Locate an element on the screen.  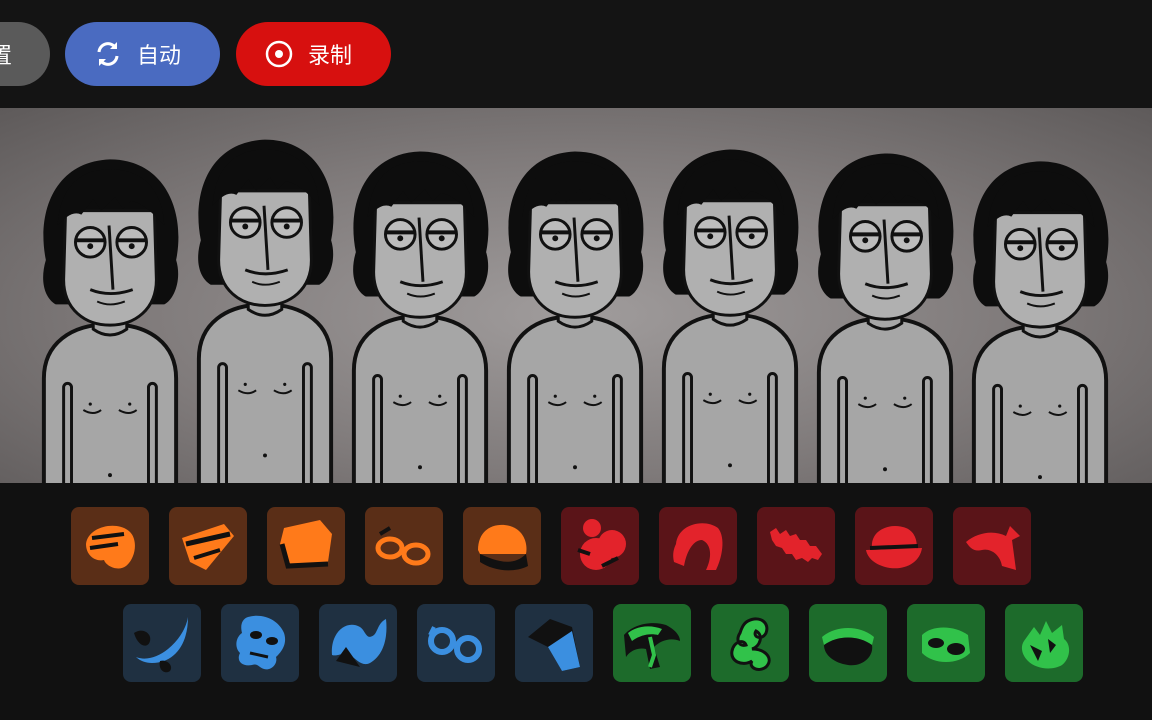
headband-icon is located at coordinates (208, 547).